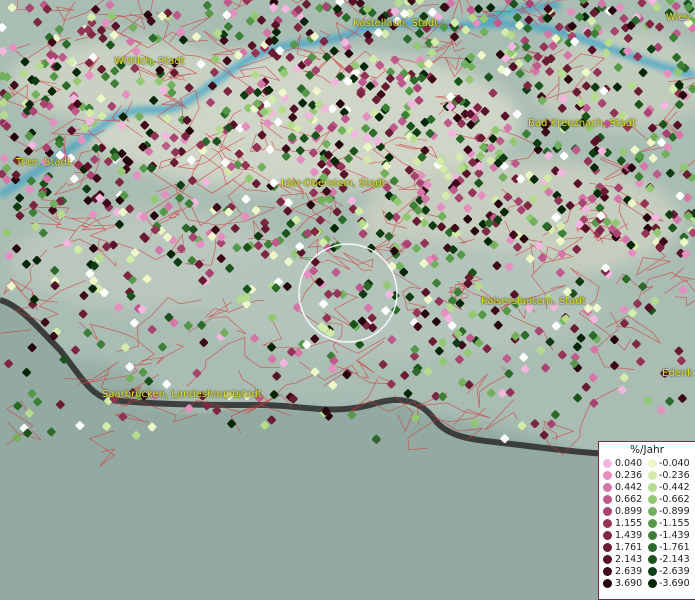 This screenshot has width=695, height=600. I want to click on legend-value-negative: -1.439, so click(674, 535).